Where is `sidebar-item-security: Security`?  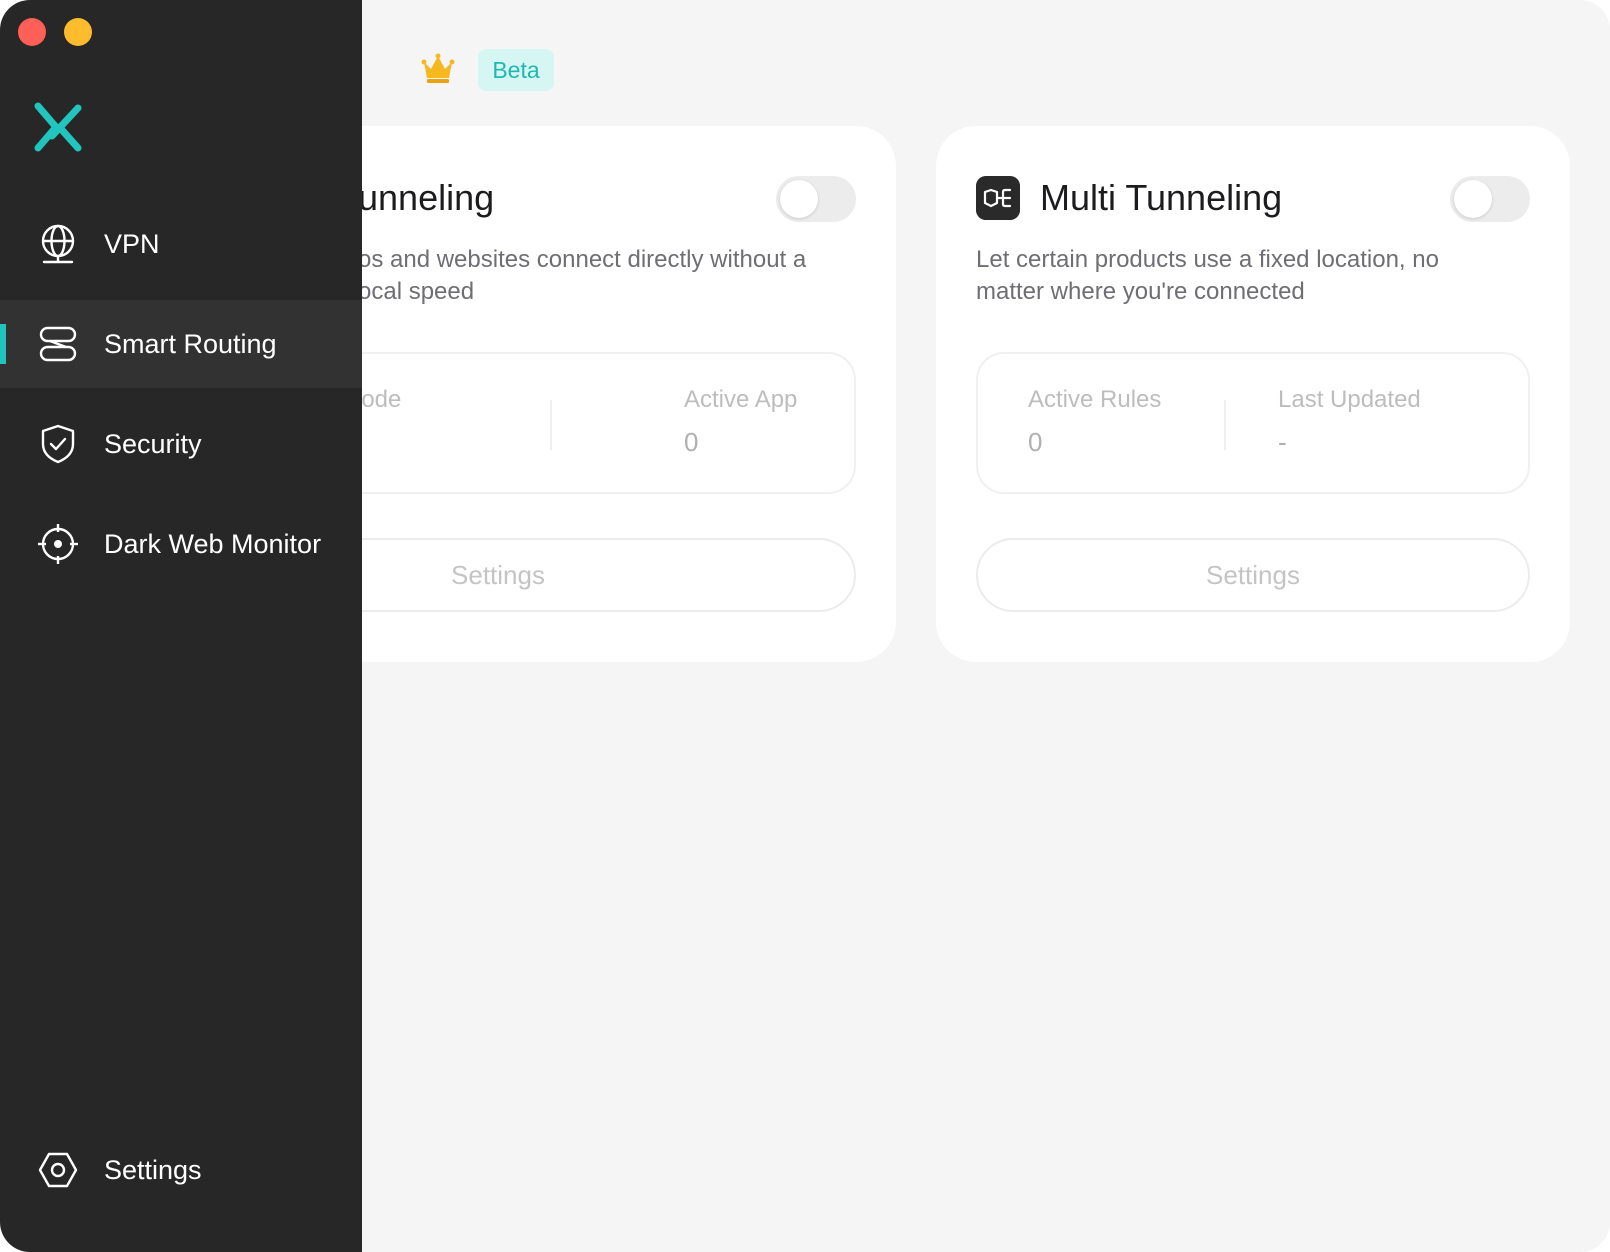
sidebar-item-security: Security is located at coordinates (181, 444).